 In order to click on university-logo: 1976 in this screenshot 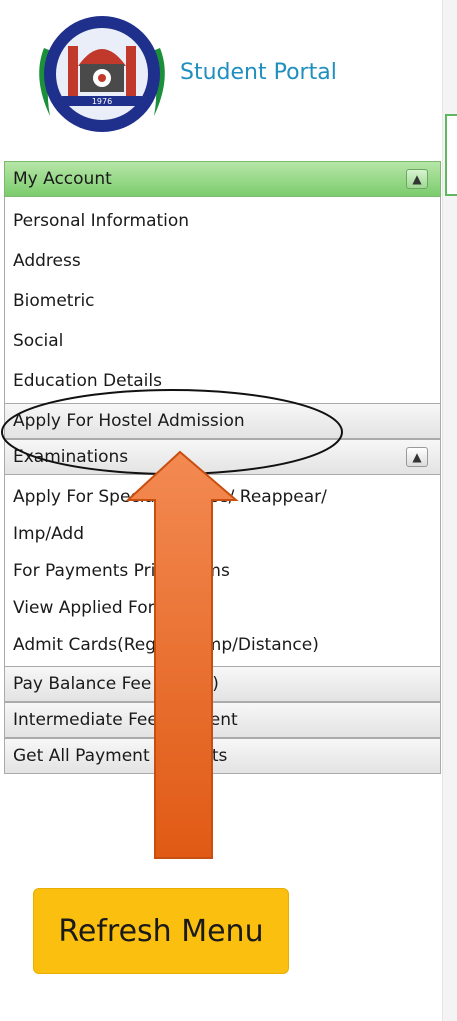, I will do `click(102, 72)`.